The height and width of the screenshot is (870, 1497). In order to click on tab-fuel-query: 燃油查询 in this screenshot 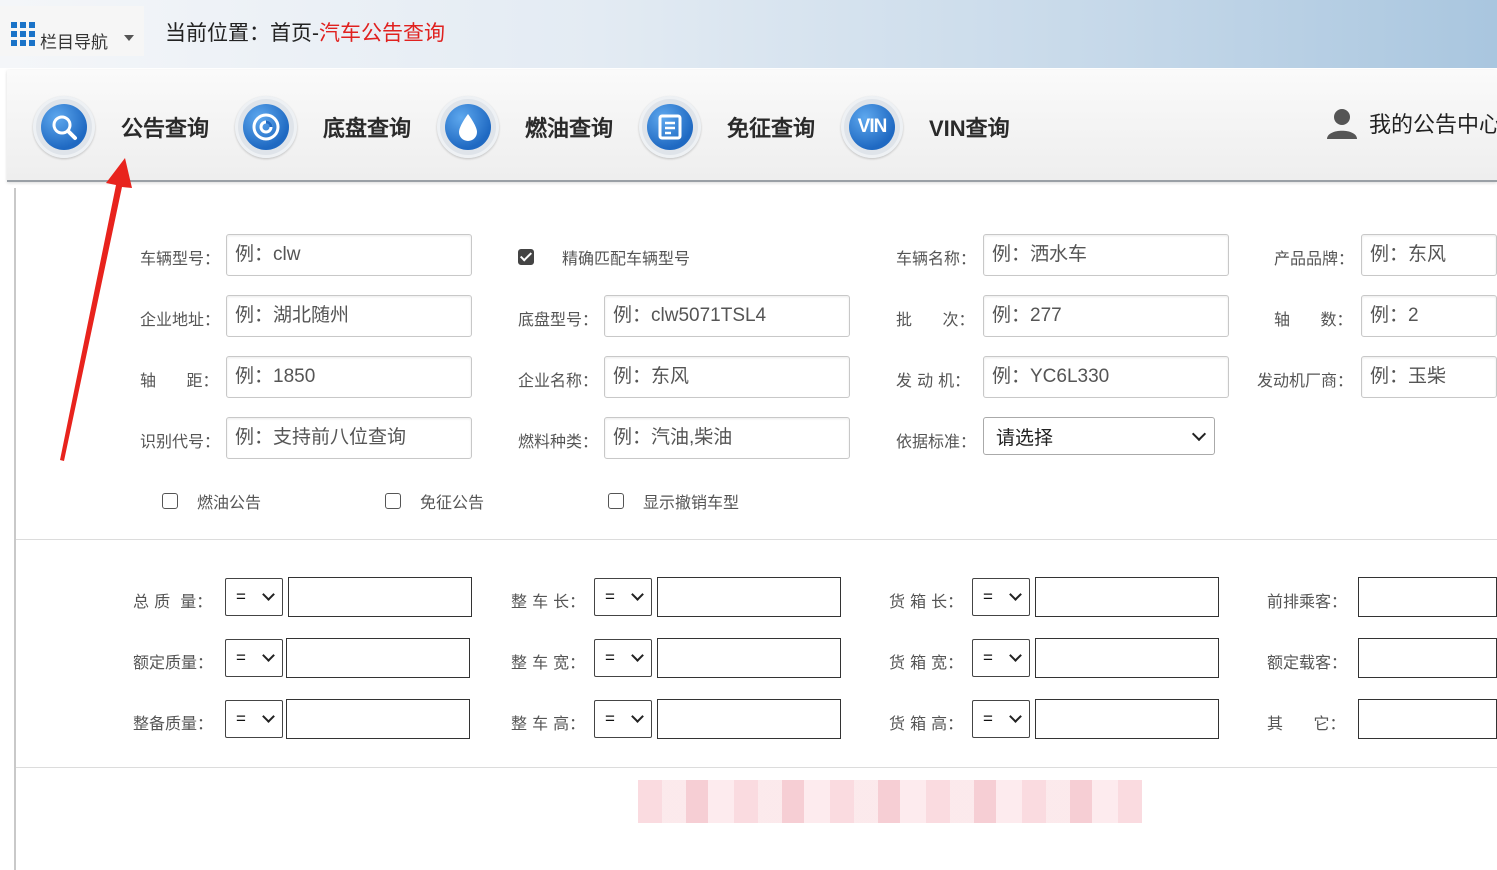, I will do `click(525, 127)`.